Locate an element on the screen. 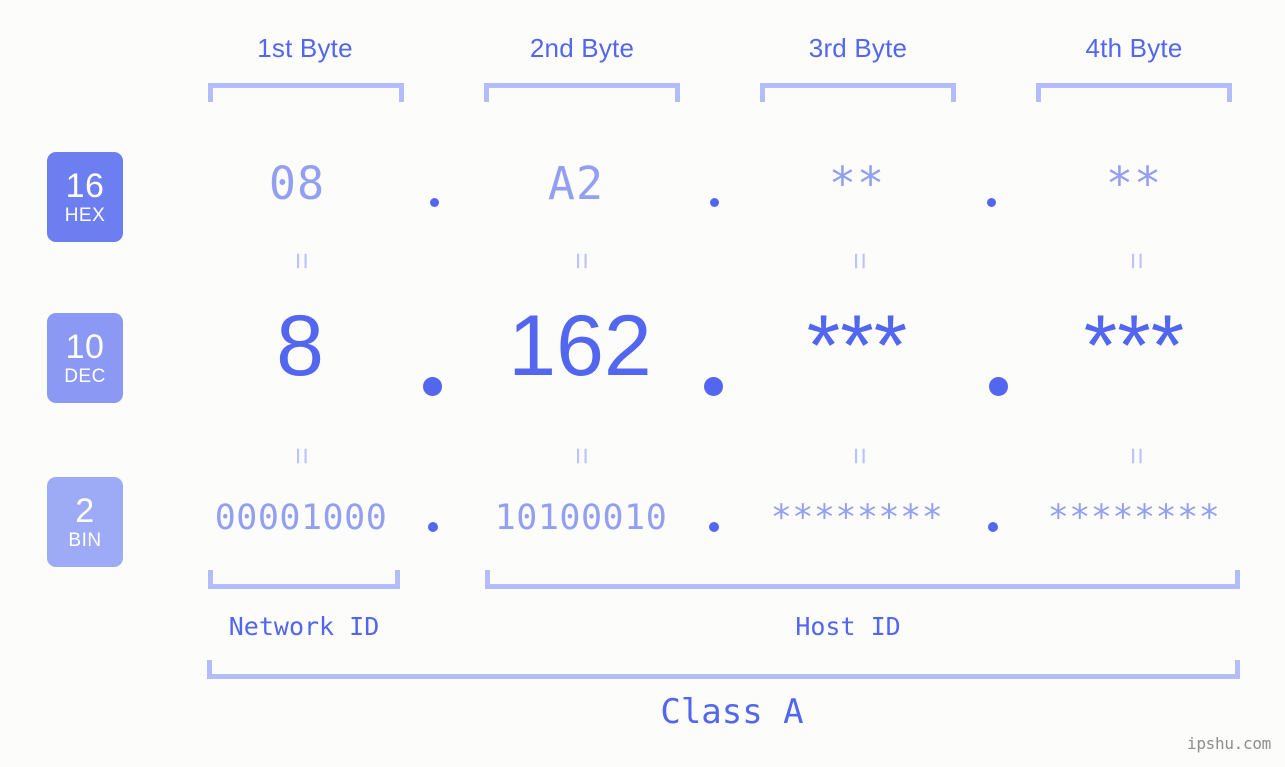 Image resolution: width=1285 pixels, height=767 pixels. radix-badge-dec-number: 10 is located at coordinates (85, 347).